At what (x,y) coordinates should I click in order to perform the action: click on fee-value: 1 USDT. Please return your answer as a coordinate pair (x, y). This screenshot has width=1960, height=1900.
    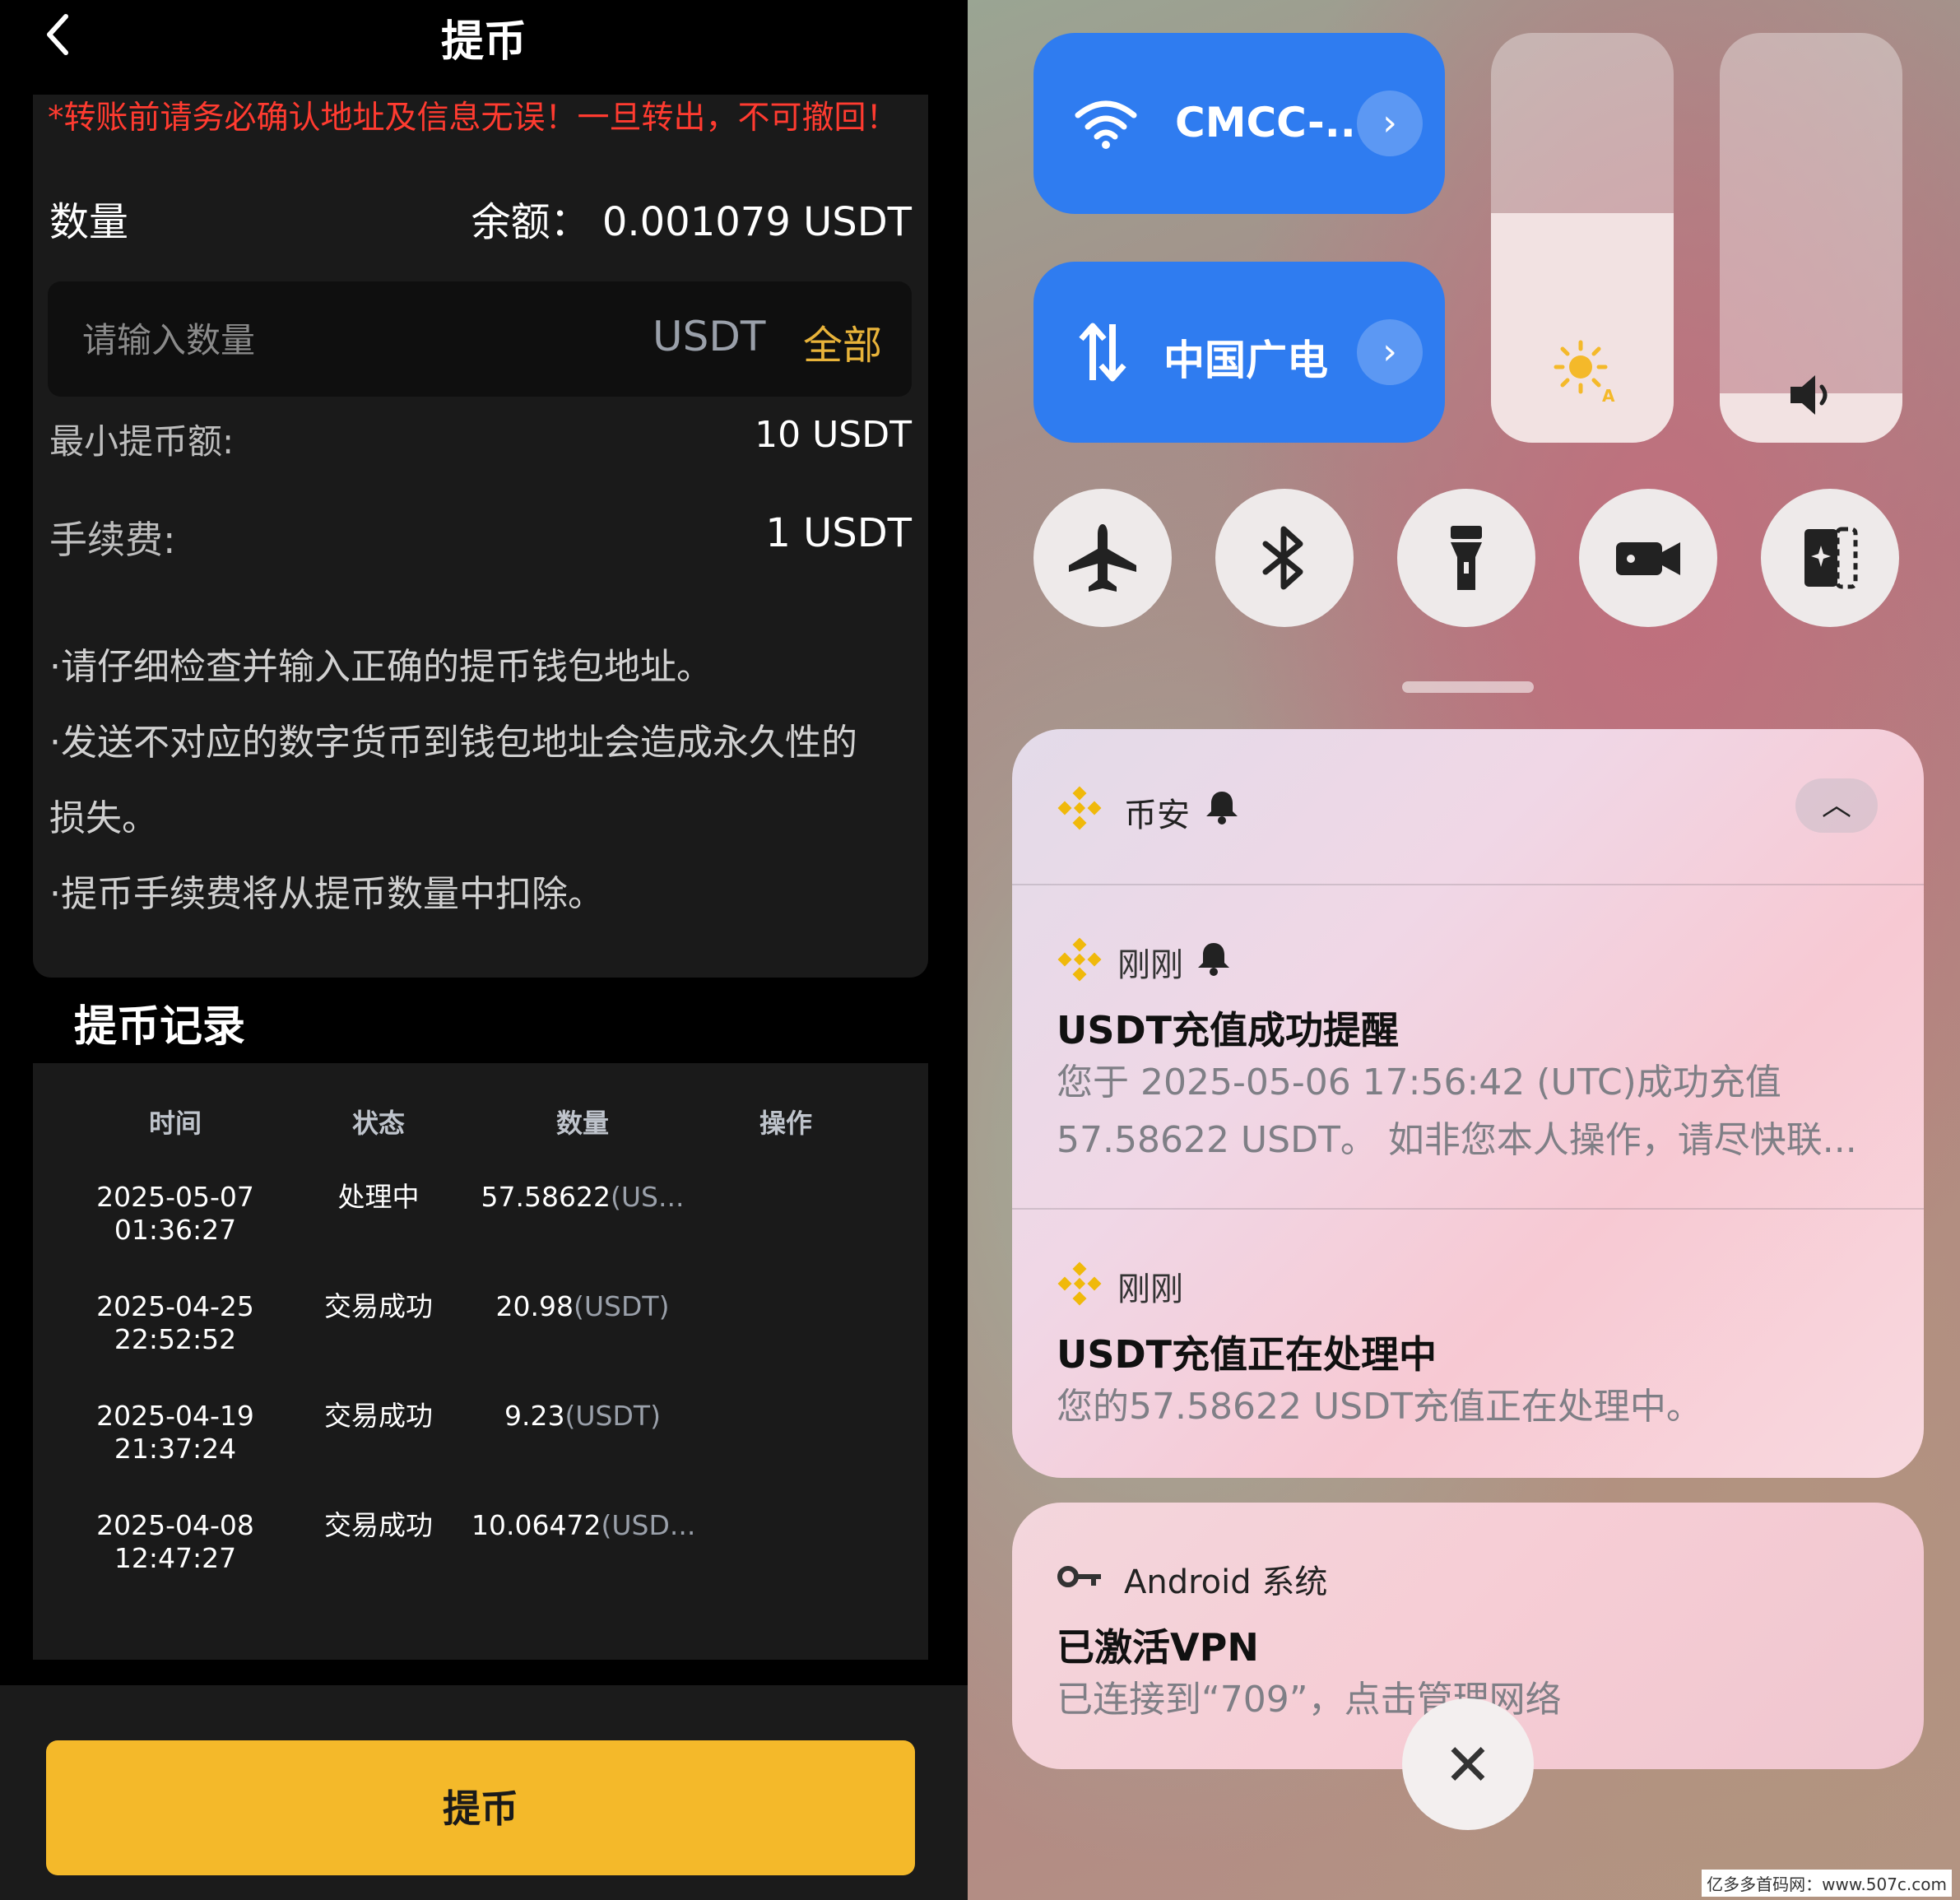
    Looking at the image, I should click on (838, 533).